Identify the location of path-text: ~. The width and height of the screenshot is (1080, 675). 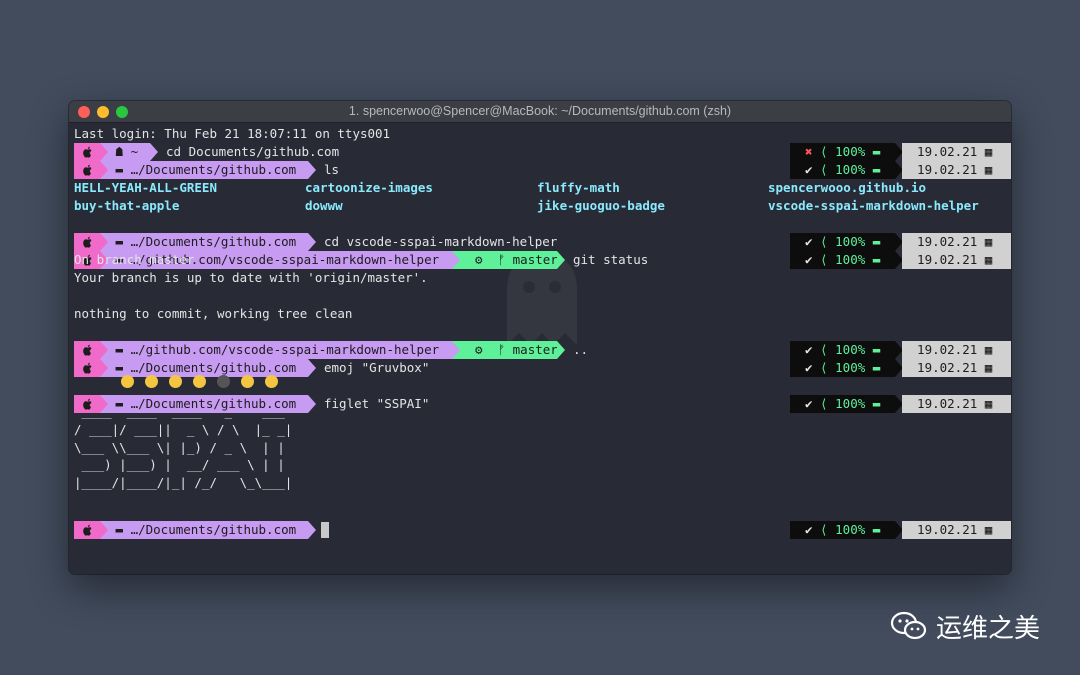
(134, 151).